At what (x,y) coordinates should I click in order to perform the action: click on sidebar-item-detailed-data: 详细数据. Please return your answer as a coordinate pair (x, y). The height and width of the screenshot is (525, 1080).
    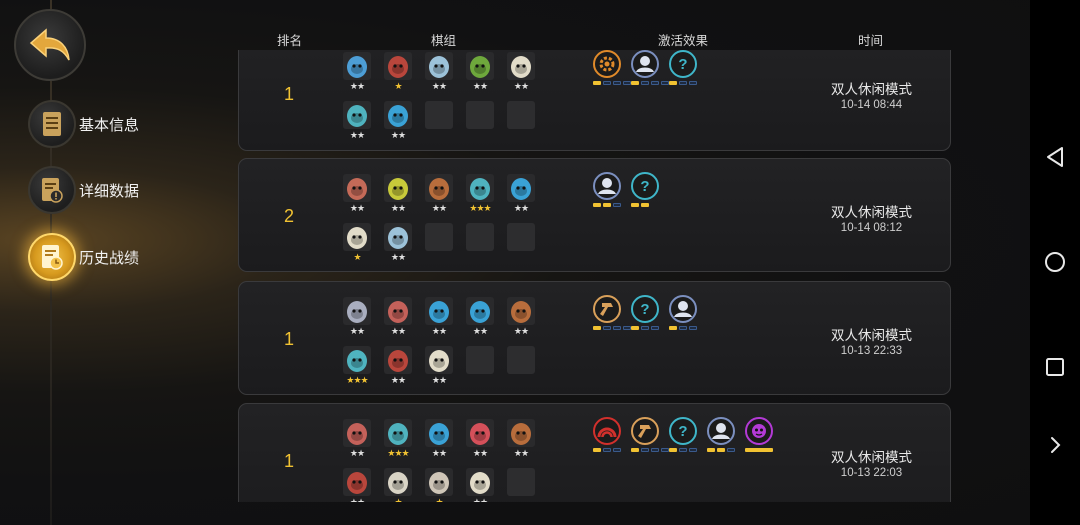
    Looking at the image, I should click on (128, 190).